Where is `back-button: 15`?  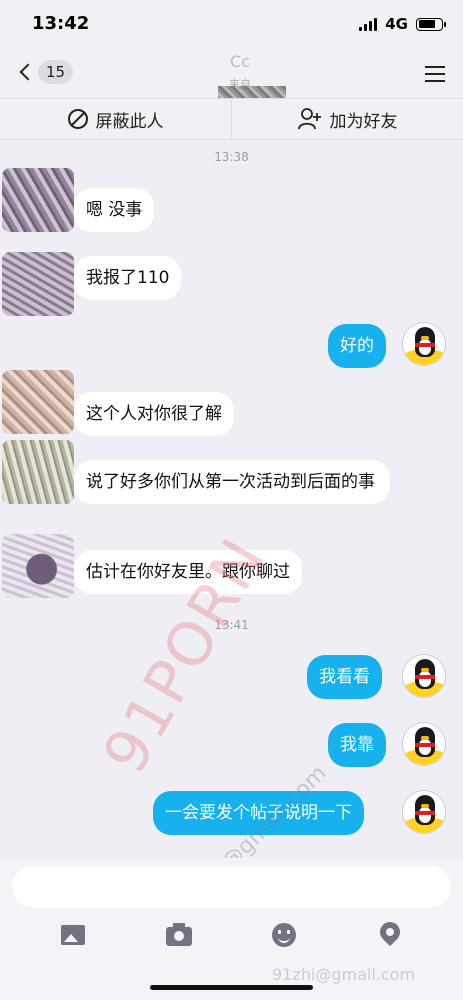
back-button: 15 is located at coordinates (46, 72).